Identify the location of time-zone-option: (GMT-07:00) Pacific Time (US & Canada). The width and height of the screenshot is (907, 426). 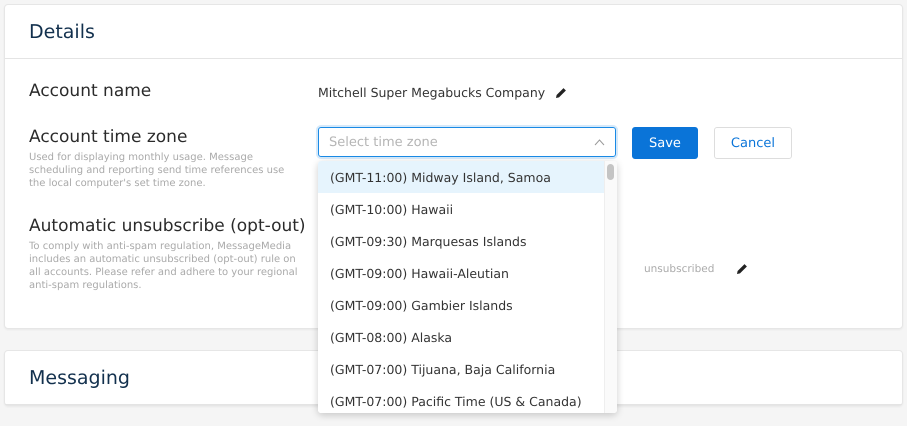
(461, 399).